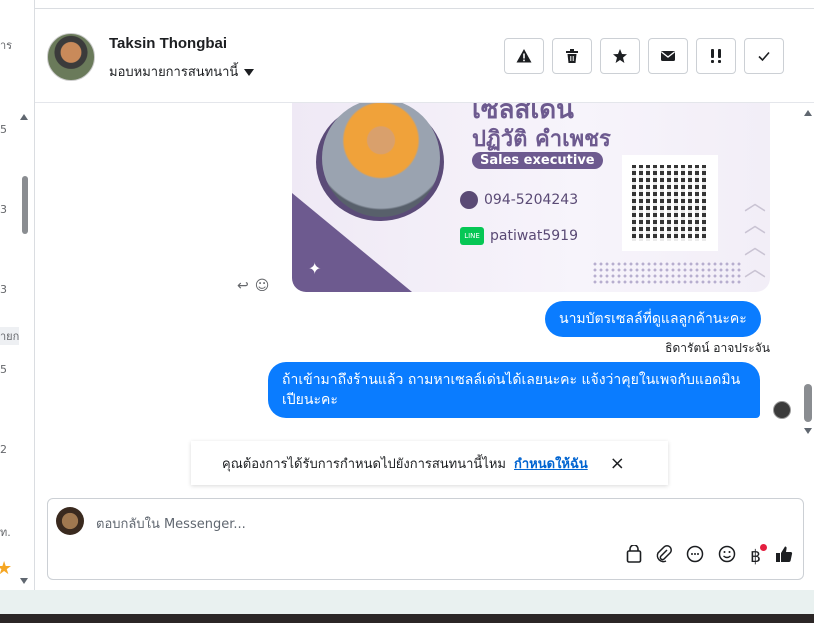 This screenshot has height=623, width=814. What do you see at coordinates (3, 449) in the screenshot?
I see `list-fragment: 2` at bounding box center [3, 449].